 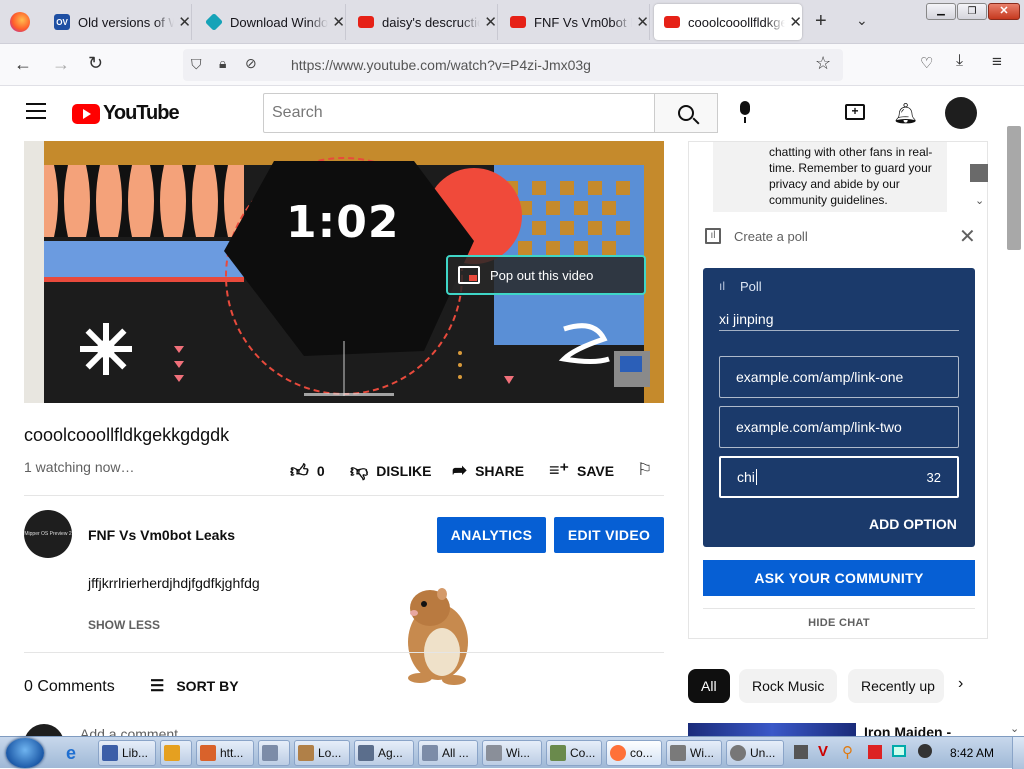 What do you see at coordinates (25, 753) in the screenshot?
I see `start-button` at bounding box center [25, 753].